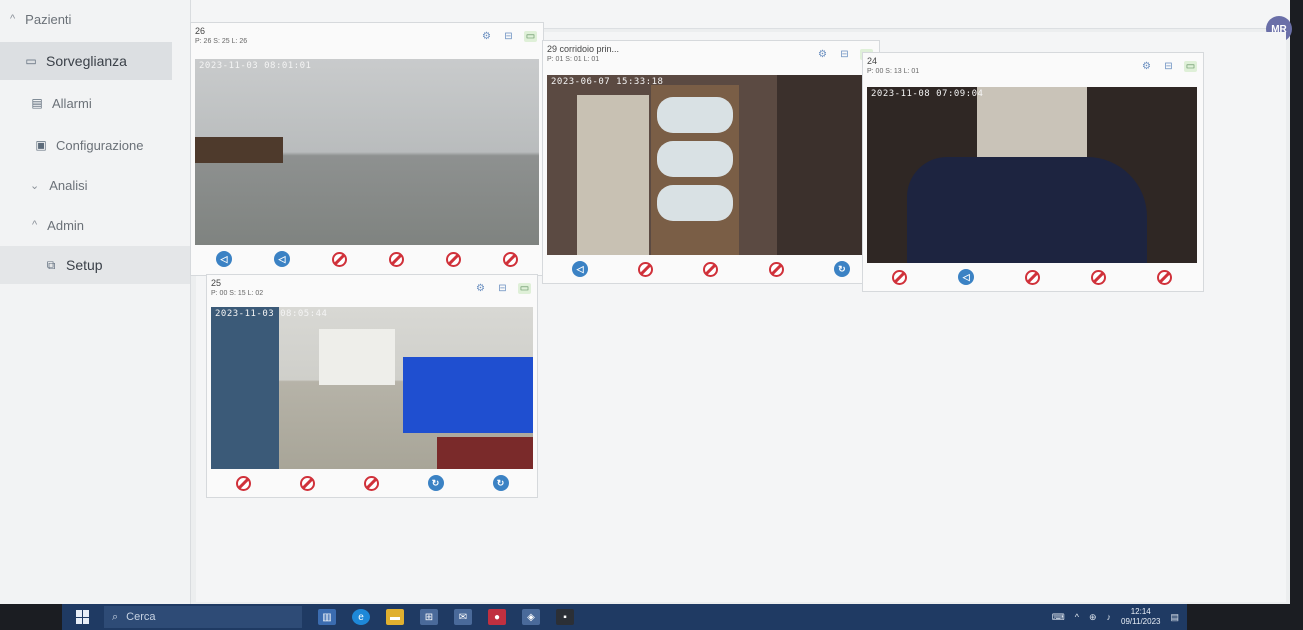 This screenshot has height=630, width=1303. Describe the element at coordinates (48, 19) in the screenshot. I see `sidebar-item-label: Pazienti` at that location.